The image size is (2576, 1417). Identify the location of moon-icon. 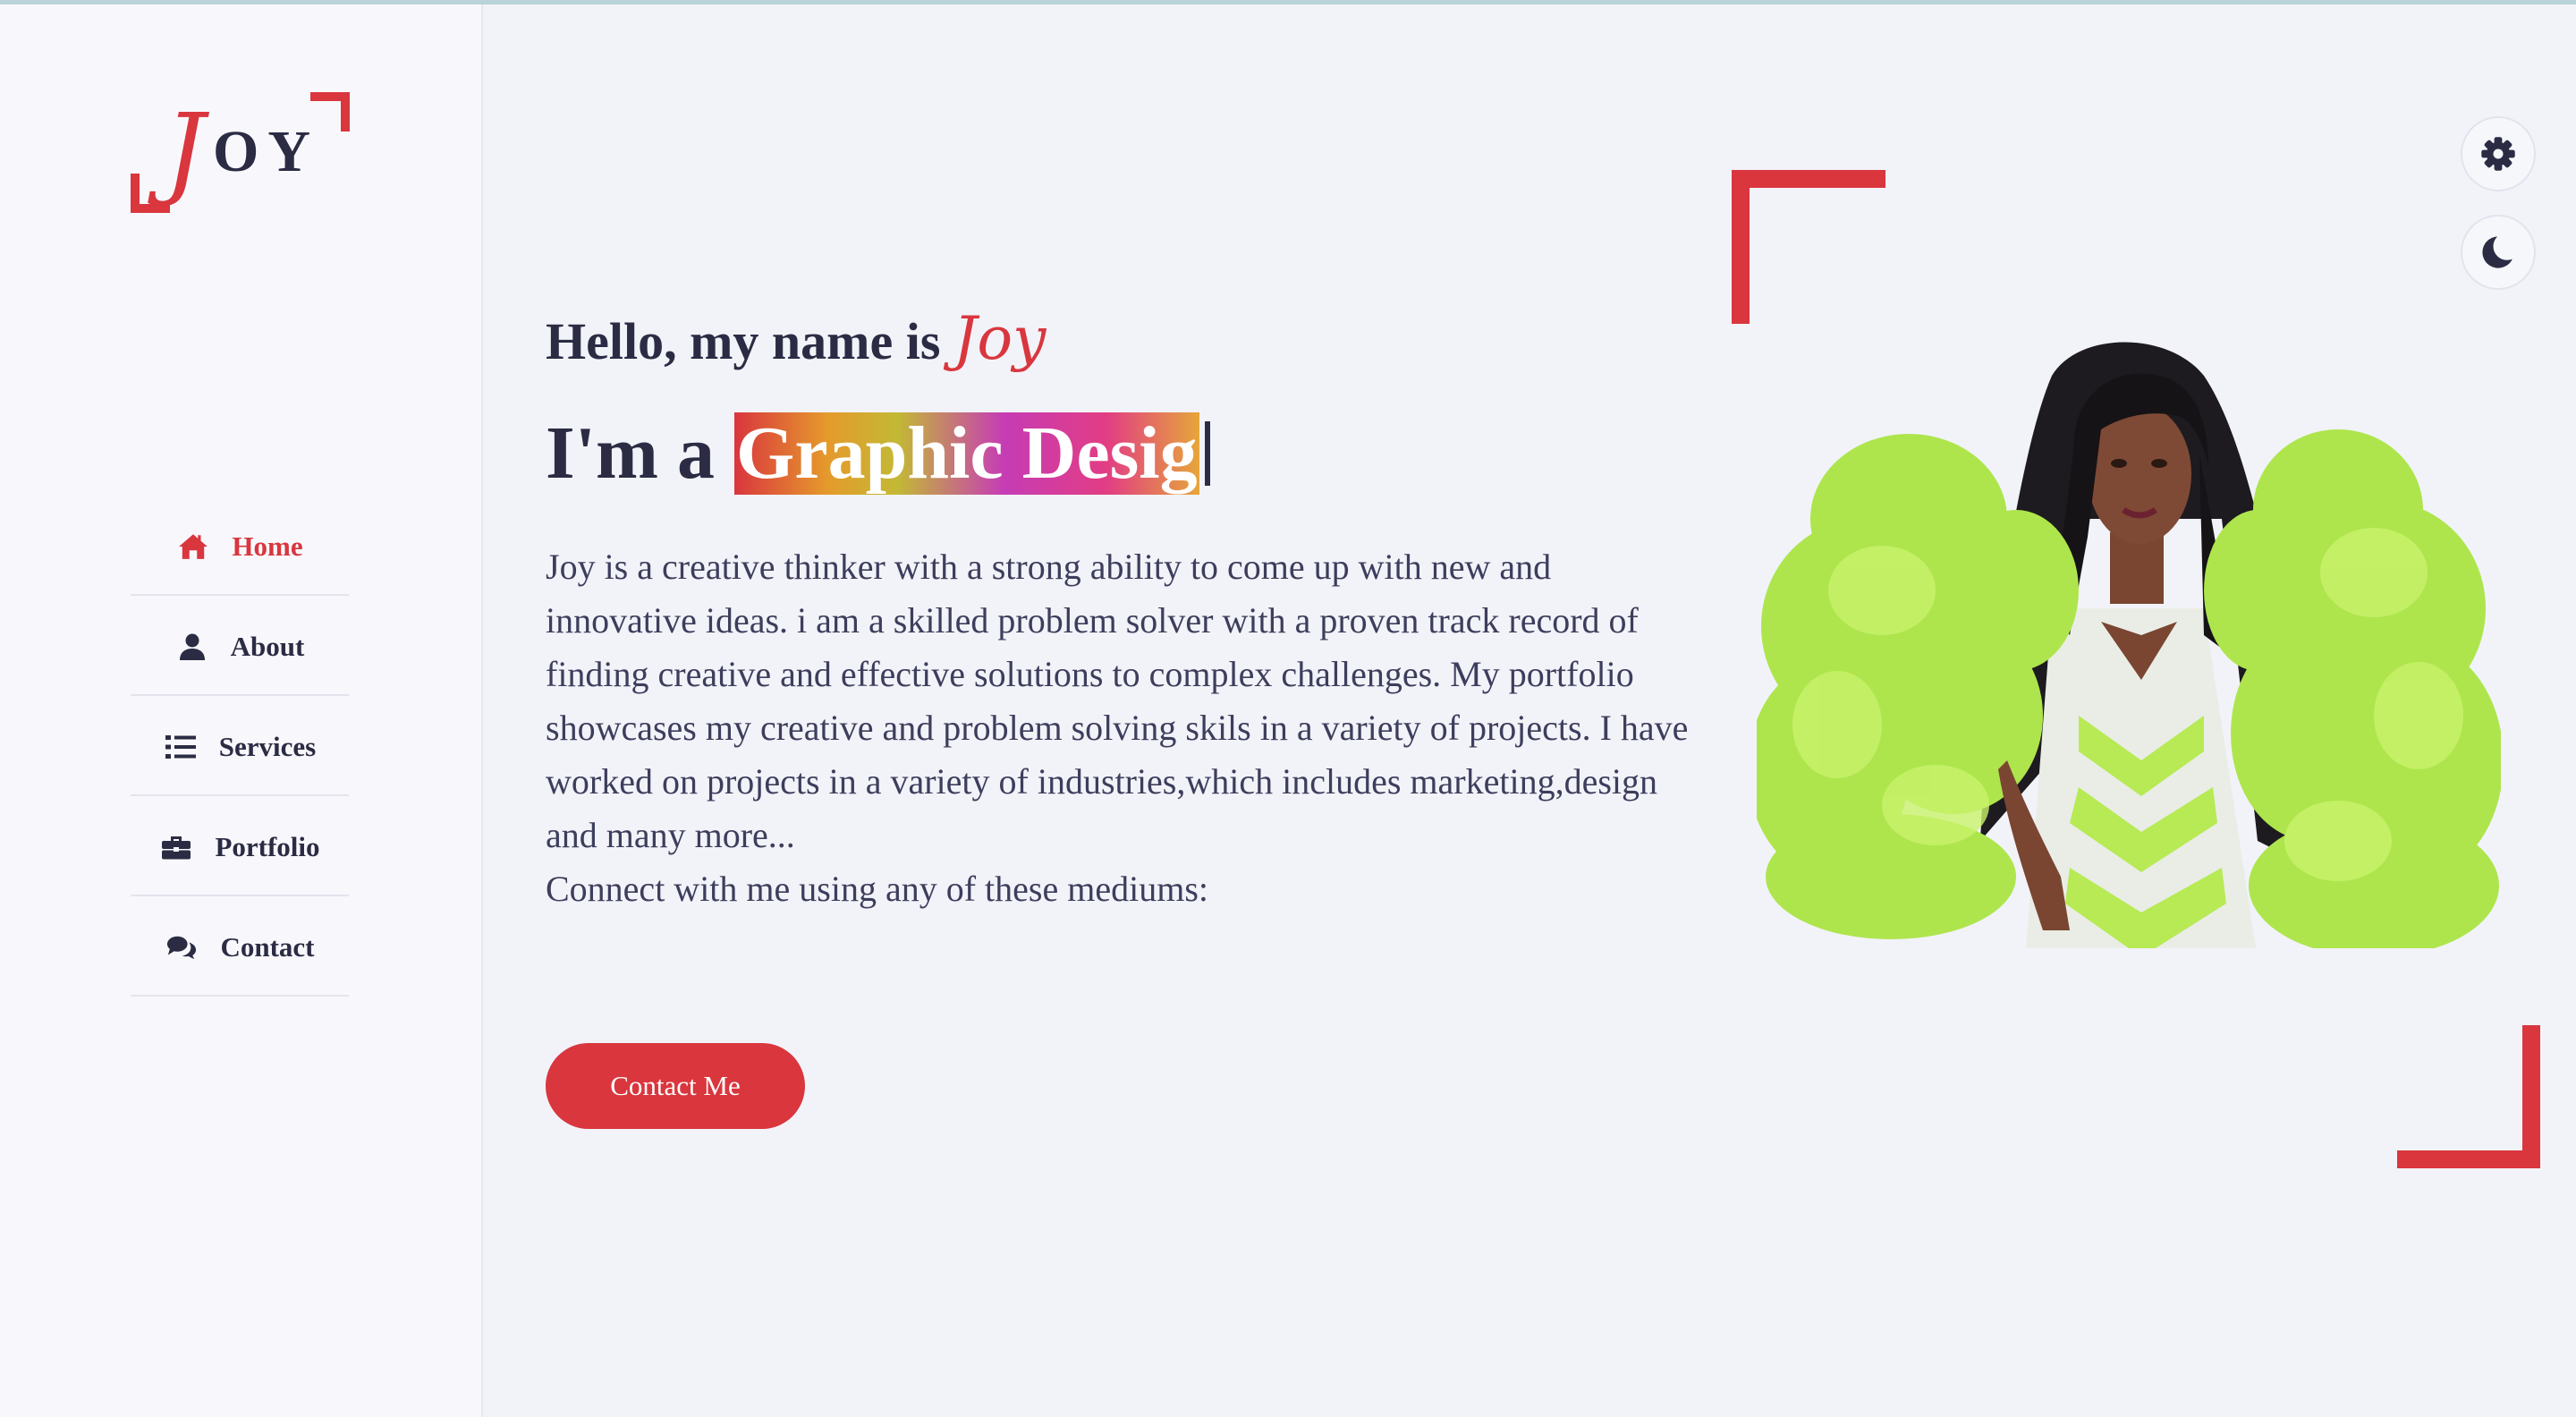
(2500, 250).